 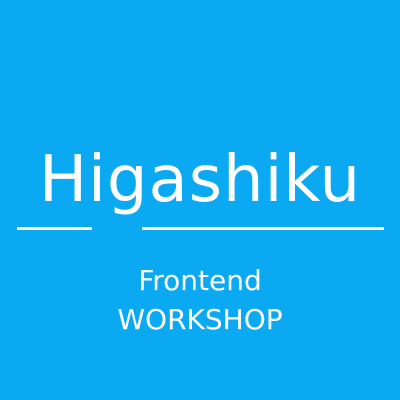 I want to click on logo-title: Higashiku, so click(x=200, y=180).